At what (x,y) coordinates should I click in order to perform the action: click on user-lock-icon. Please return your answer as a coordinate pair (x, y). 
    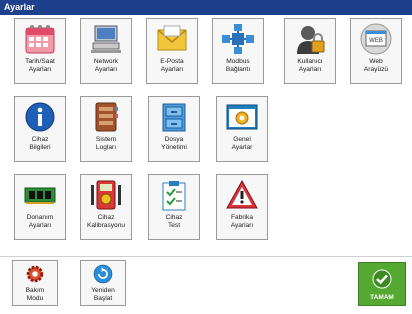
    Looking at the image, I should click on (310, 39).